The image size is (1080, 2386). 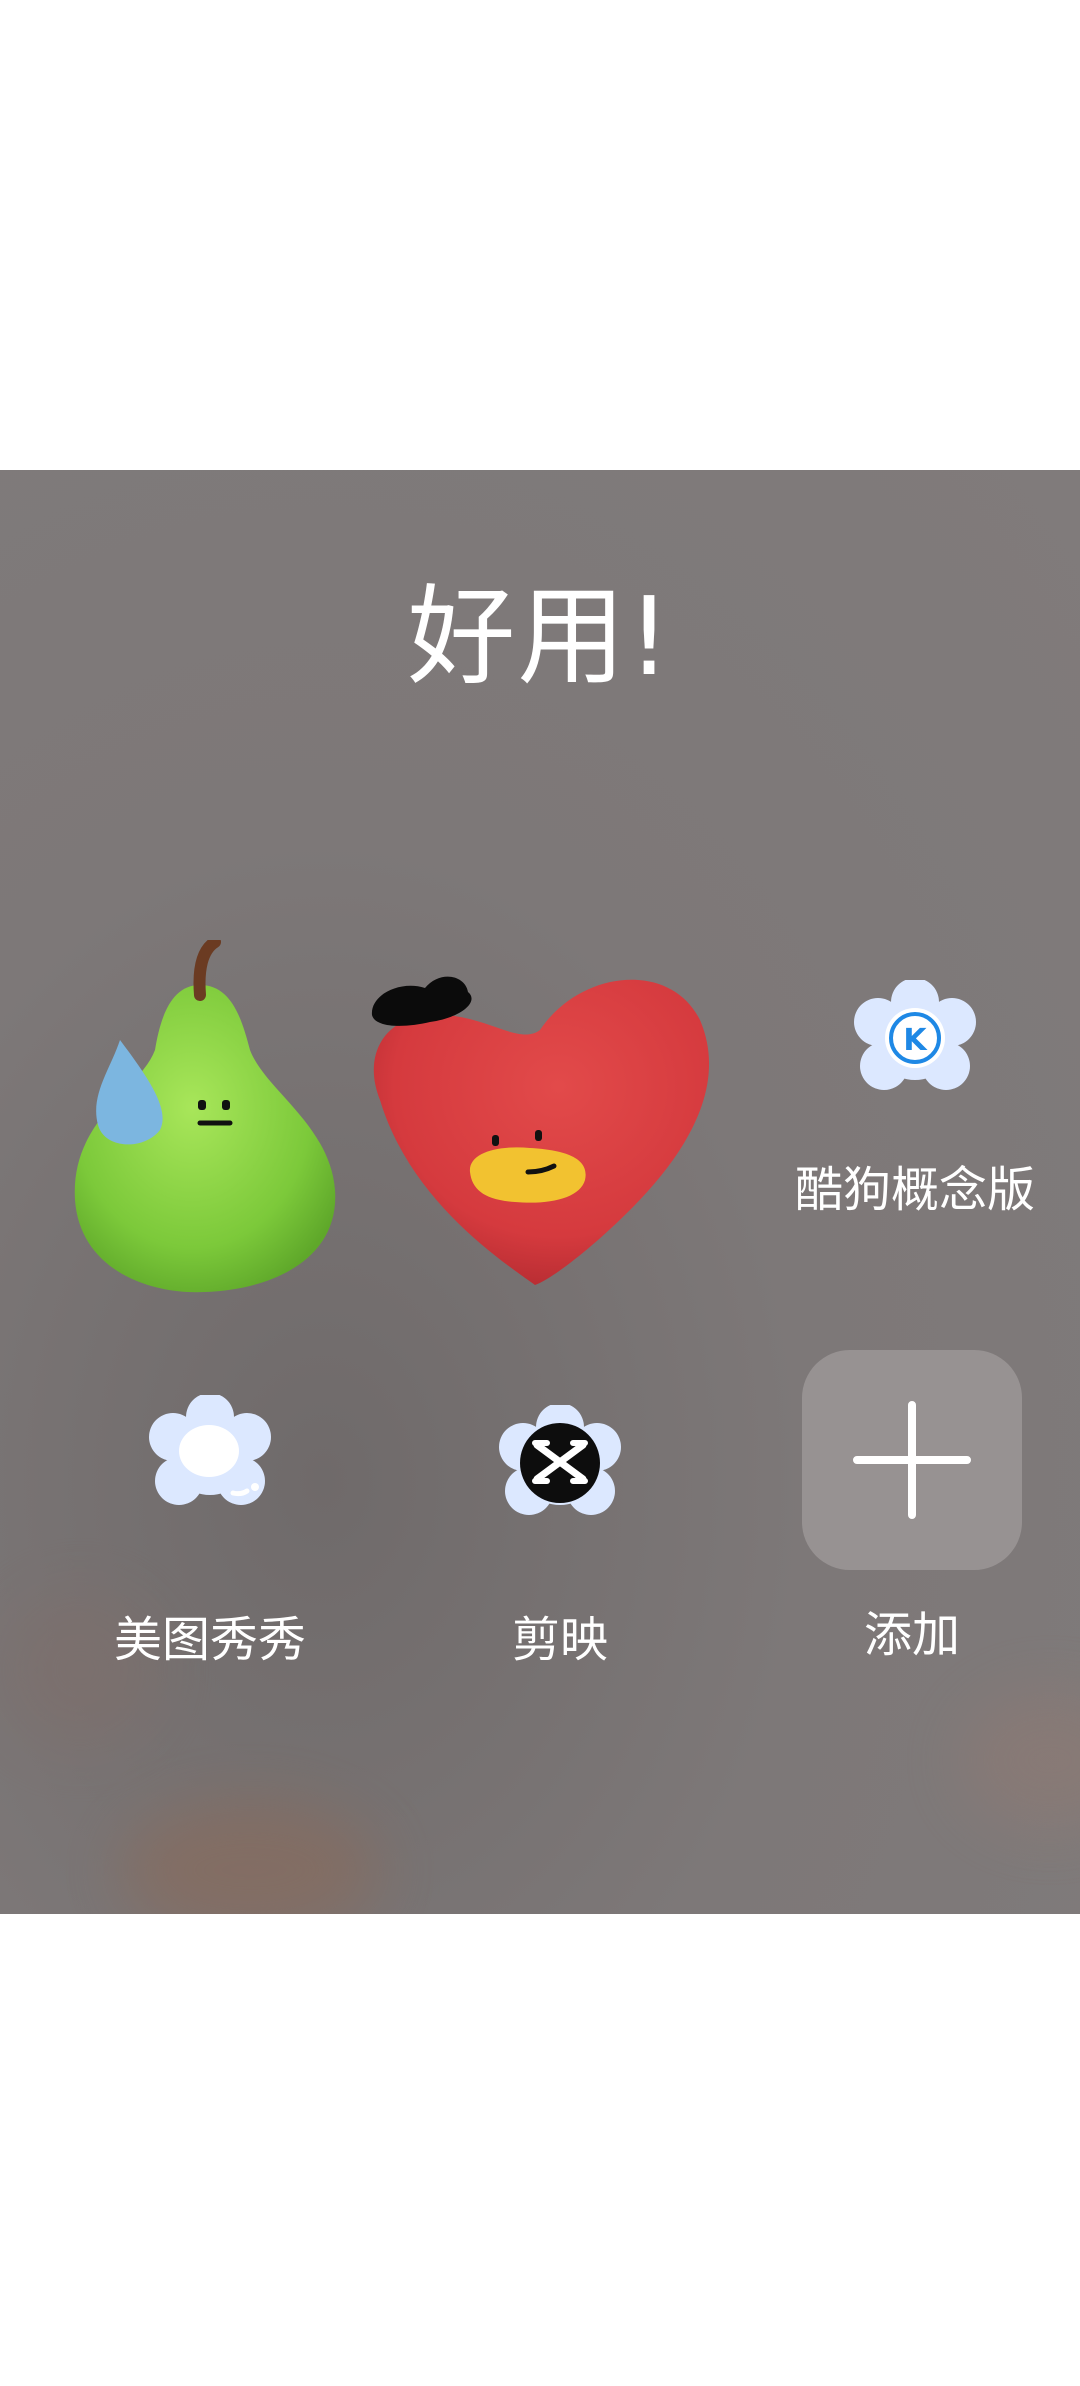 What do you see at coordinates (560, 1466) in the screenshot?
I see `capcut-icon` at bounding box center [560, 1466].